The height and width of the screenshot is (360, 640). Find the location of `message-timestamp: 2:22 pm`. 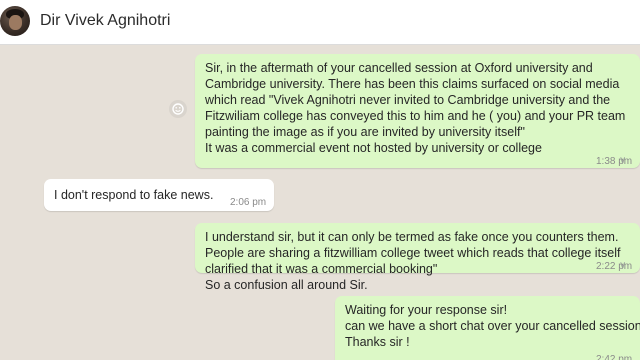

message-timestamp: 2:22 pm is located at coordinates (614, 266).